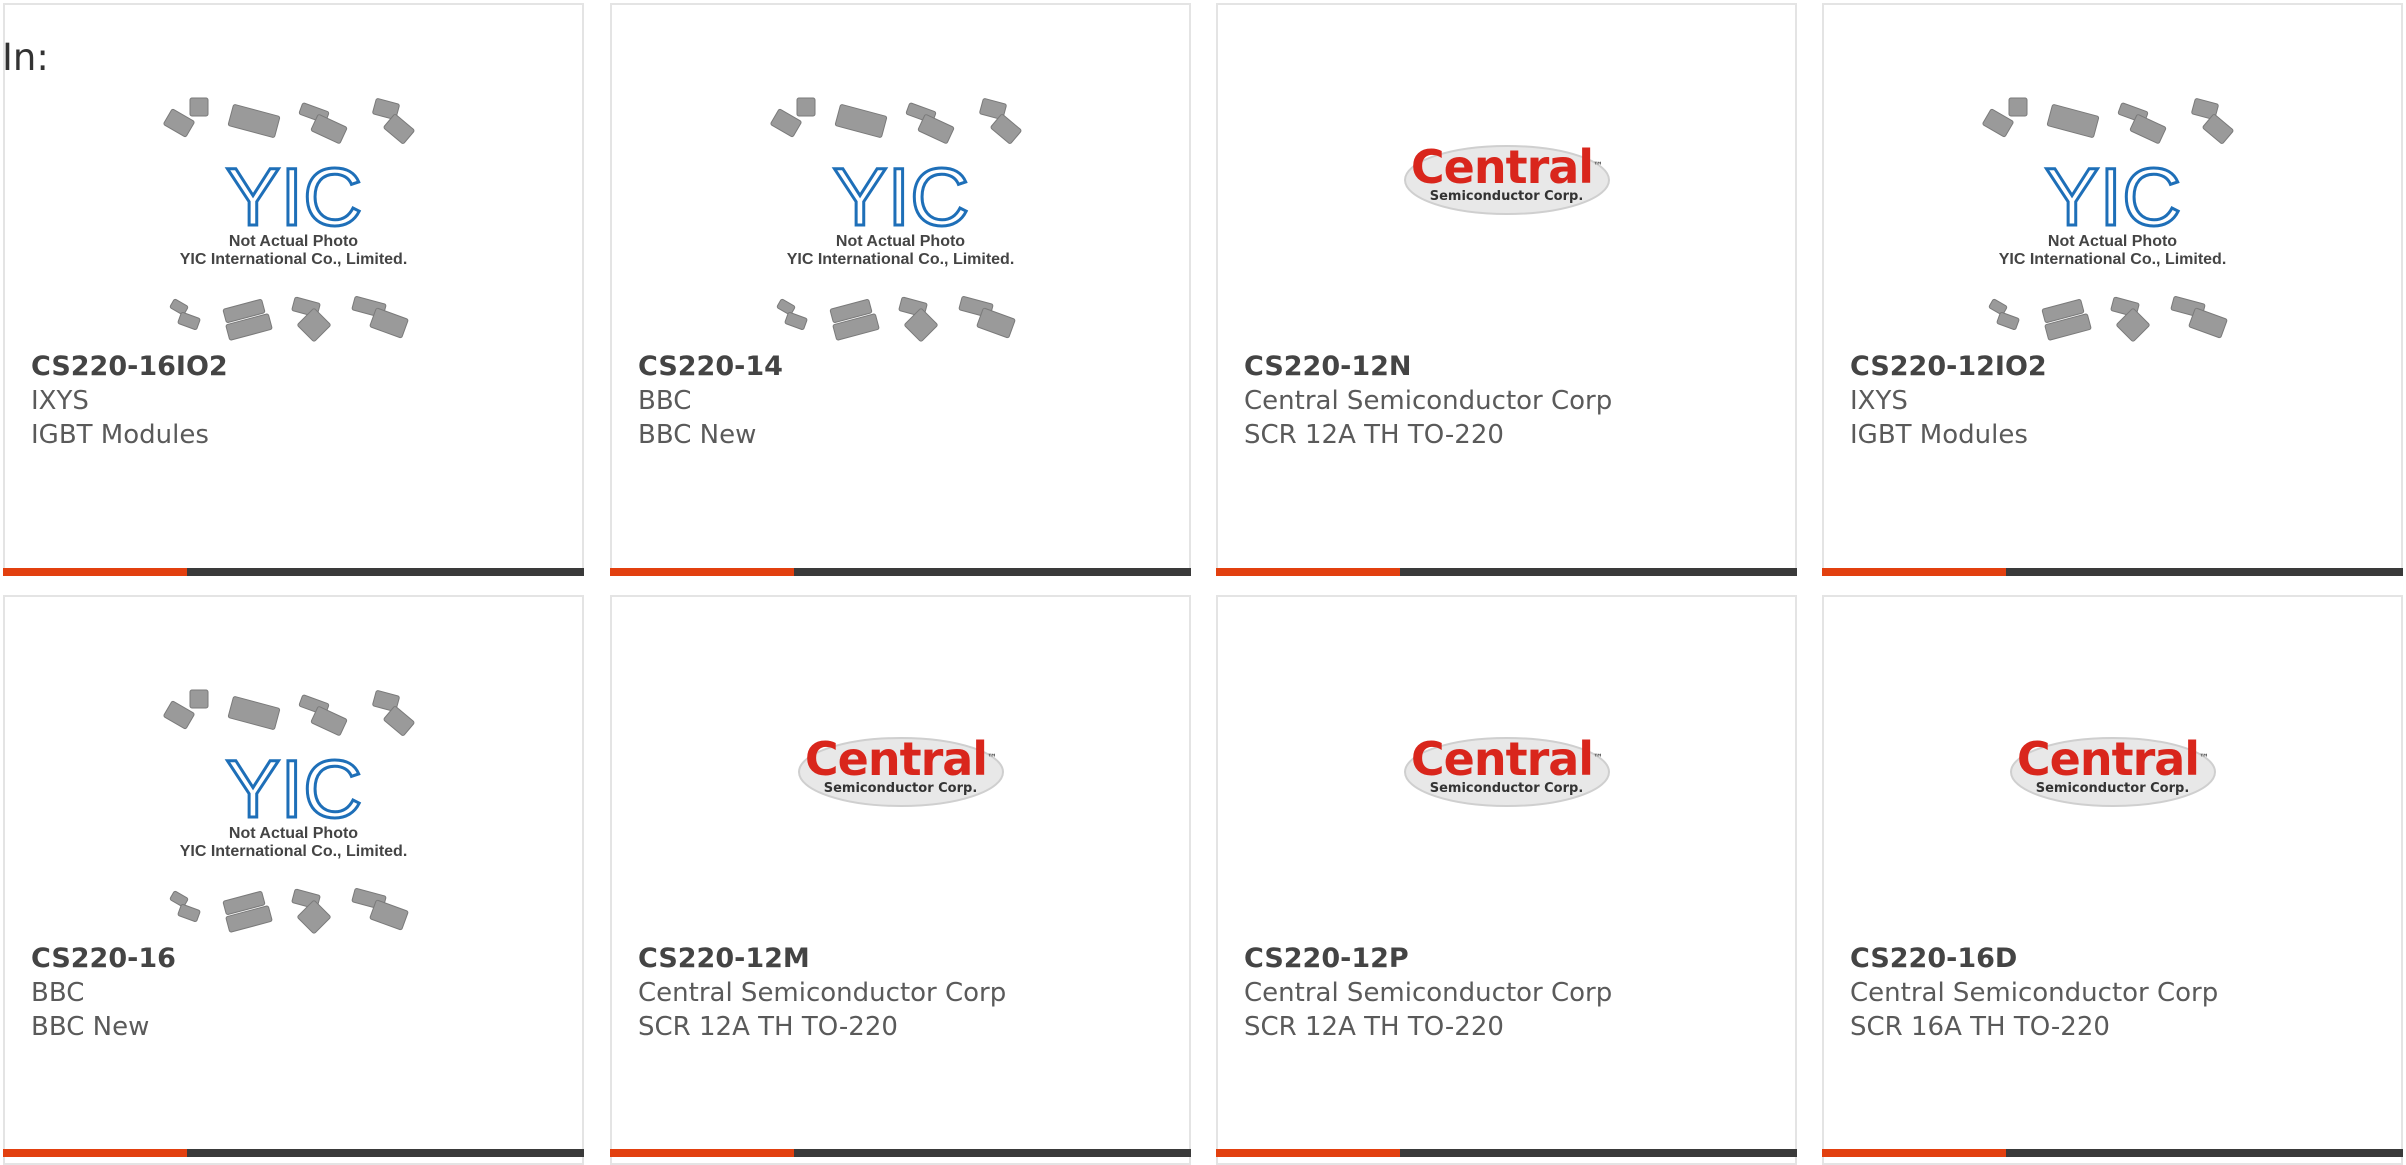 The image size is (2406, 1165). What do you see at coordinates (2120, 401) in the screenshot?
I see `product-info: CS220-12IO2 IXYS IGBT Modules` at bounding box center [2120, 401].